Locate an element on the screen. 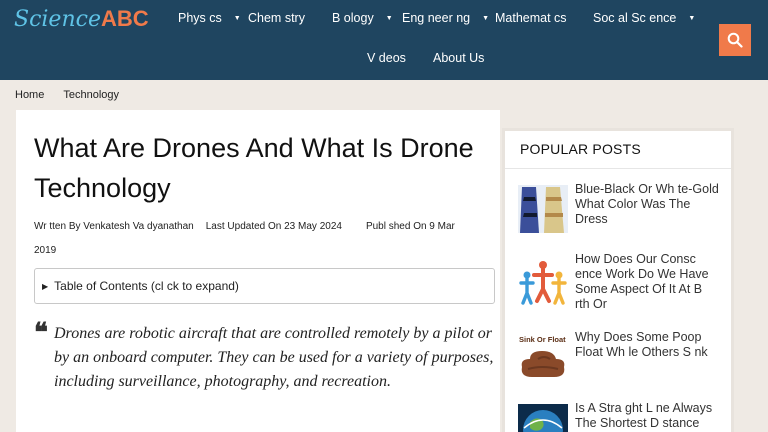 Image resolution: width=768 pixels, height=432 pixels. people-thumbnail is located at coordinates (543, 283).